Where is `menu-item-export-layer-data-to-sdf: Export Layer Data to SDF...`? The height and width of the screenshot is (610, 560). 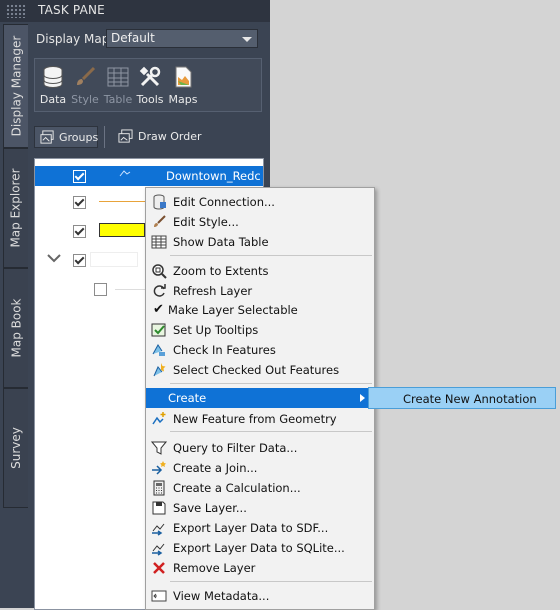
menu-item-export-layer-data-to-sdf: Export Layer Data to SDF... is located at coordinates (260, 528).